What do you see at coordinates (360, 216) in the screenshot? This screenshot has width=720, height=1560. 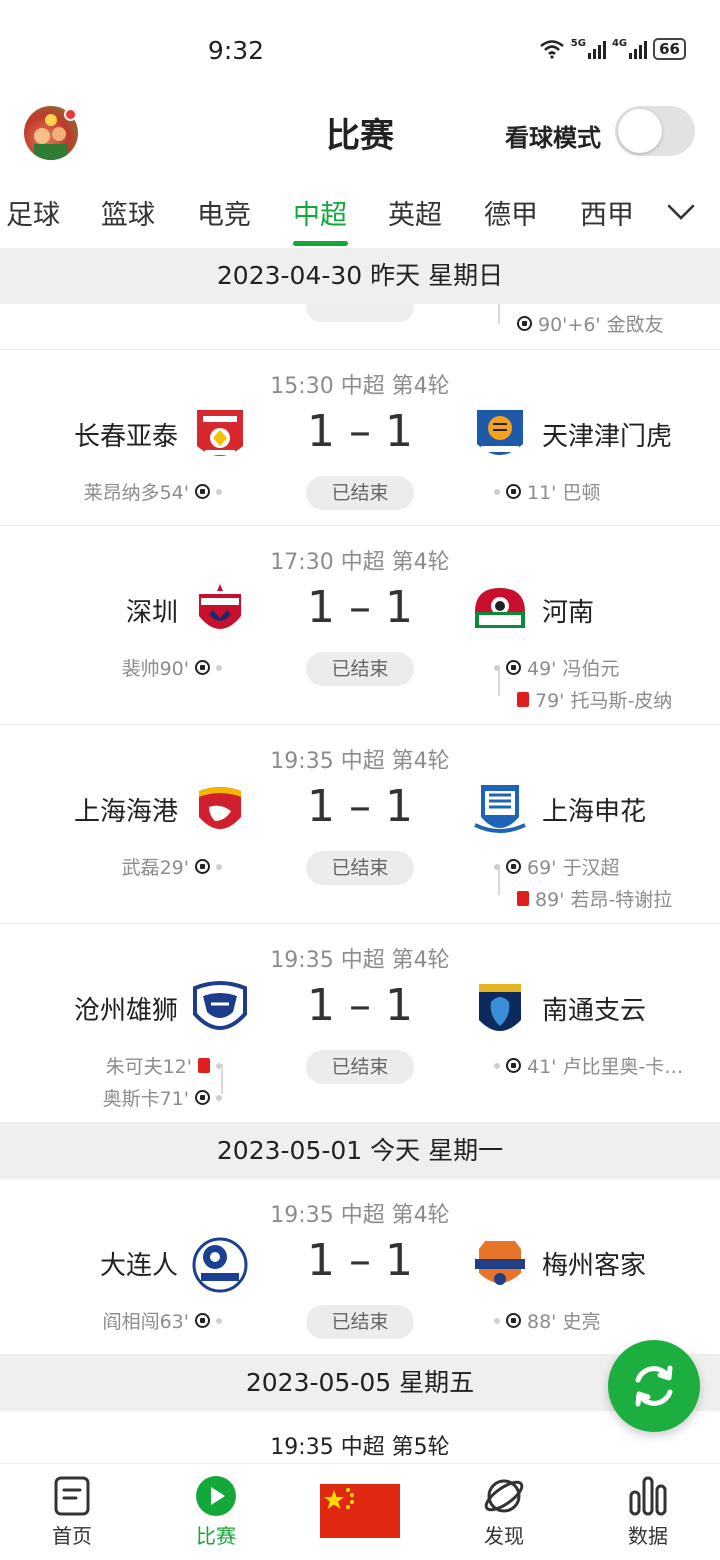 I see `league-tabs: 足球 篮球 电竞 中超 英超 德甲 西甲` at bounding box center [360, 216].